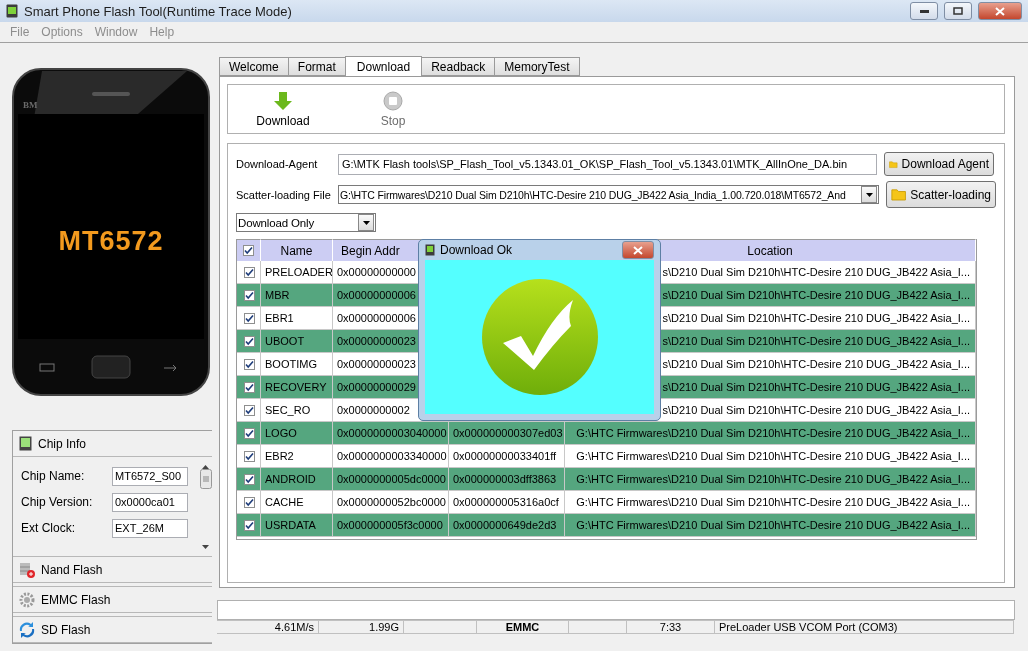 The image size is (1028, 651). I want to click on table-cell: MBR, so click(297, 295).